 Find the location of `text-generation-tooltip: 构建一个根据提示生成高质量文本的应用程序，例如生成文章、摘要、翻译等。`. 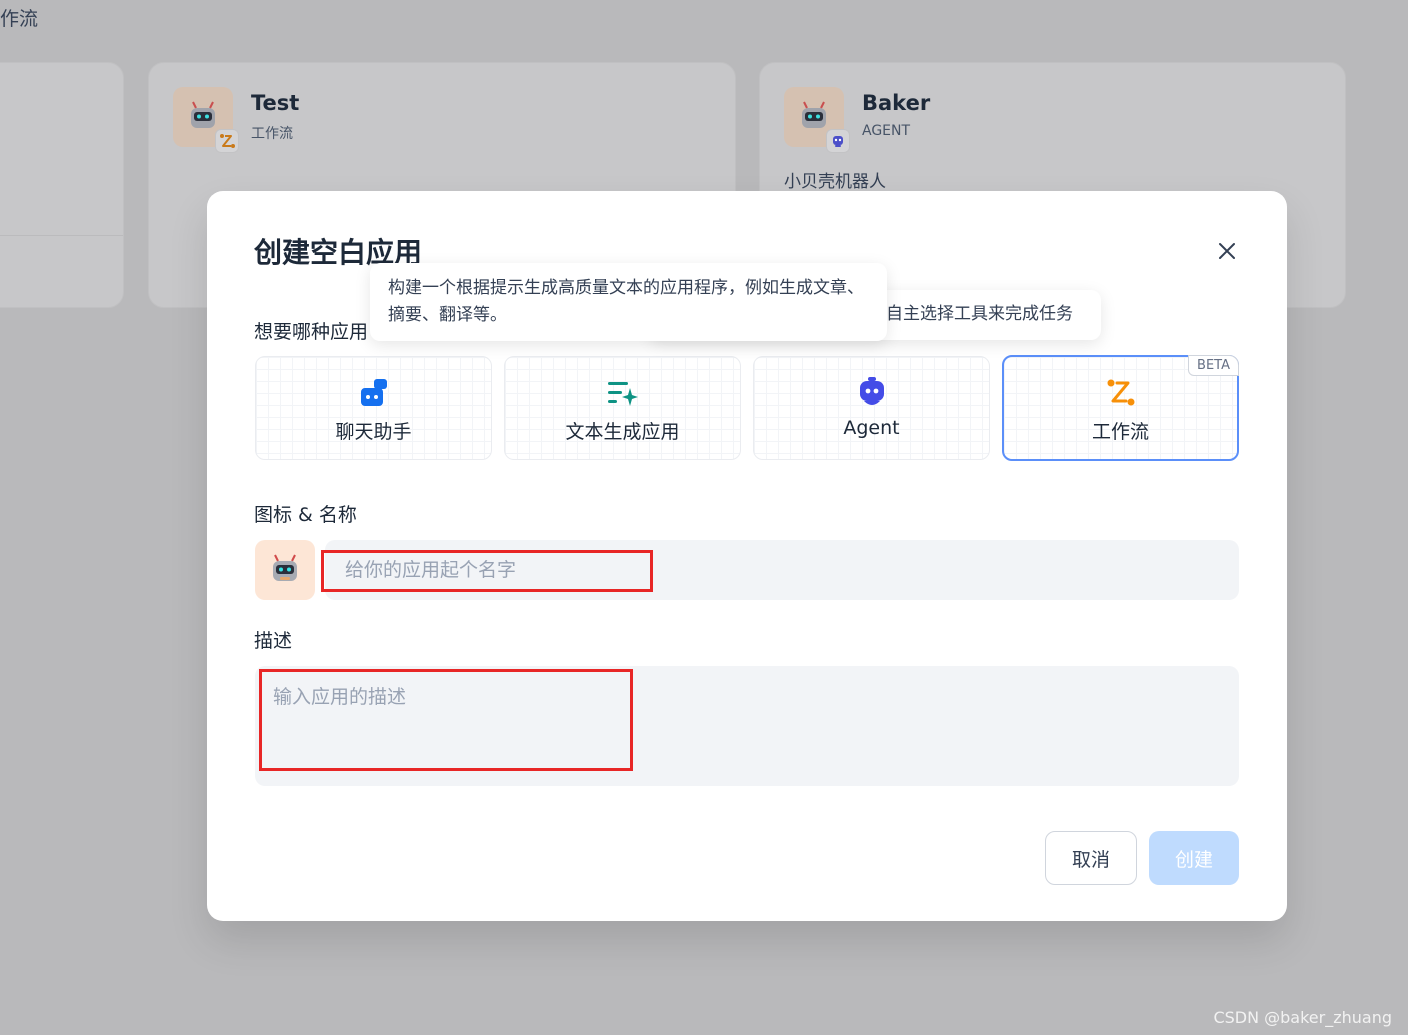

text-generation-tooltip: 构建一个根据提示生成高质量文本的应用程序，例如生成文章、摘要、翻译等。 is located at coordinates (628, 302).